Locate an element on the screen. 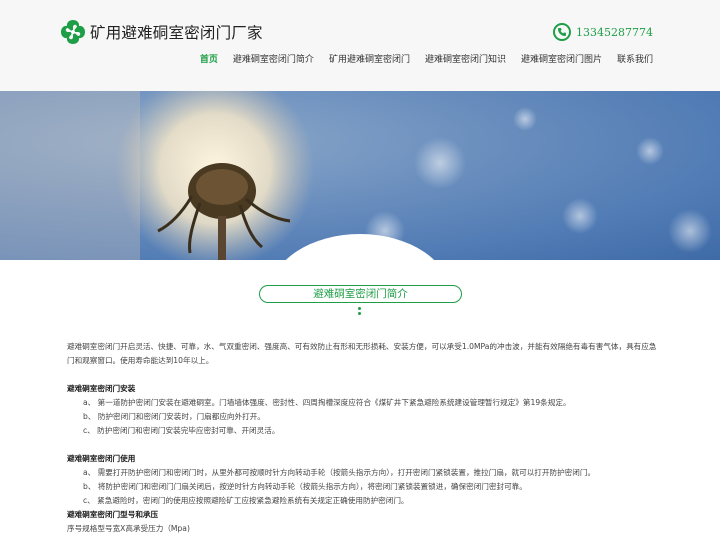 Image resolution: width=720 pixels, height=540 pixels. logo: 矿用避难硐室密闭门厂家 is located at coordinates (161, 32).